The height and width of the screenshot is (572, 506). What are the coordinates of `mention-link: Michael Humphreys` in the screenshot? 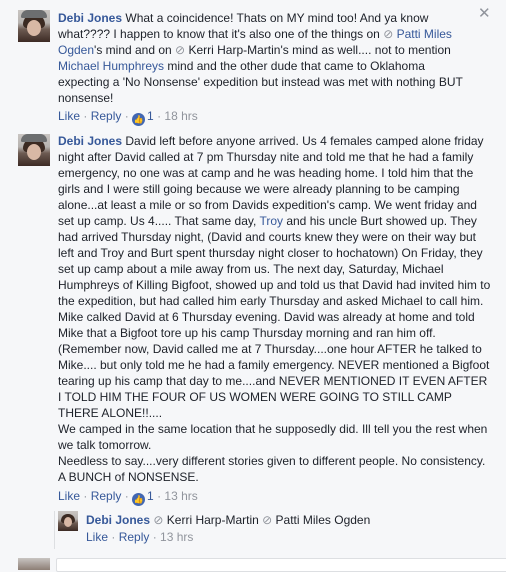 It's located at (111, 66).